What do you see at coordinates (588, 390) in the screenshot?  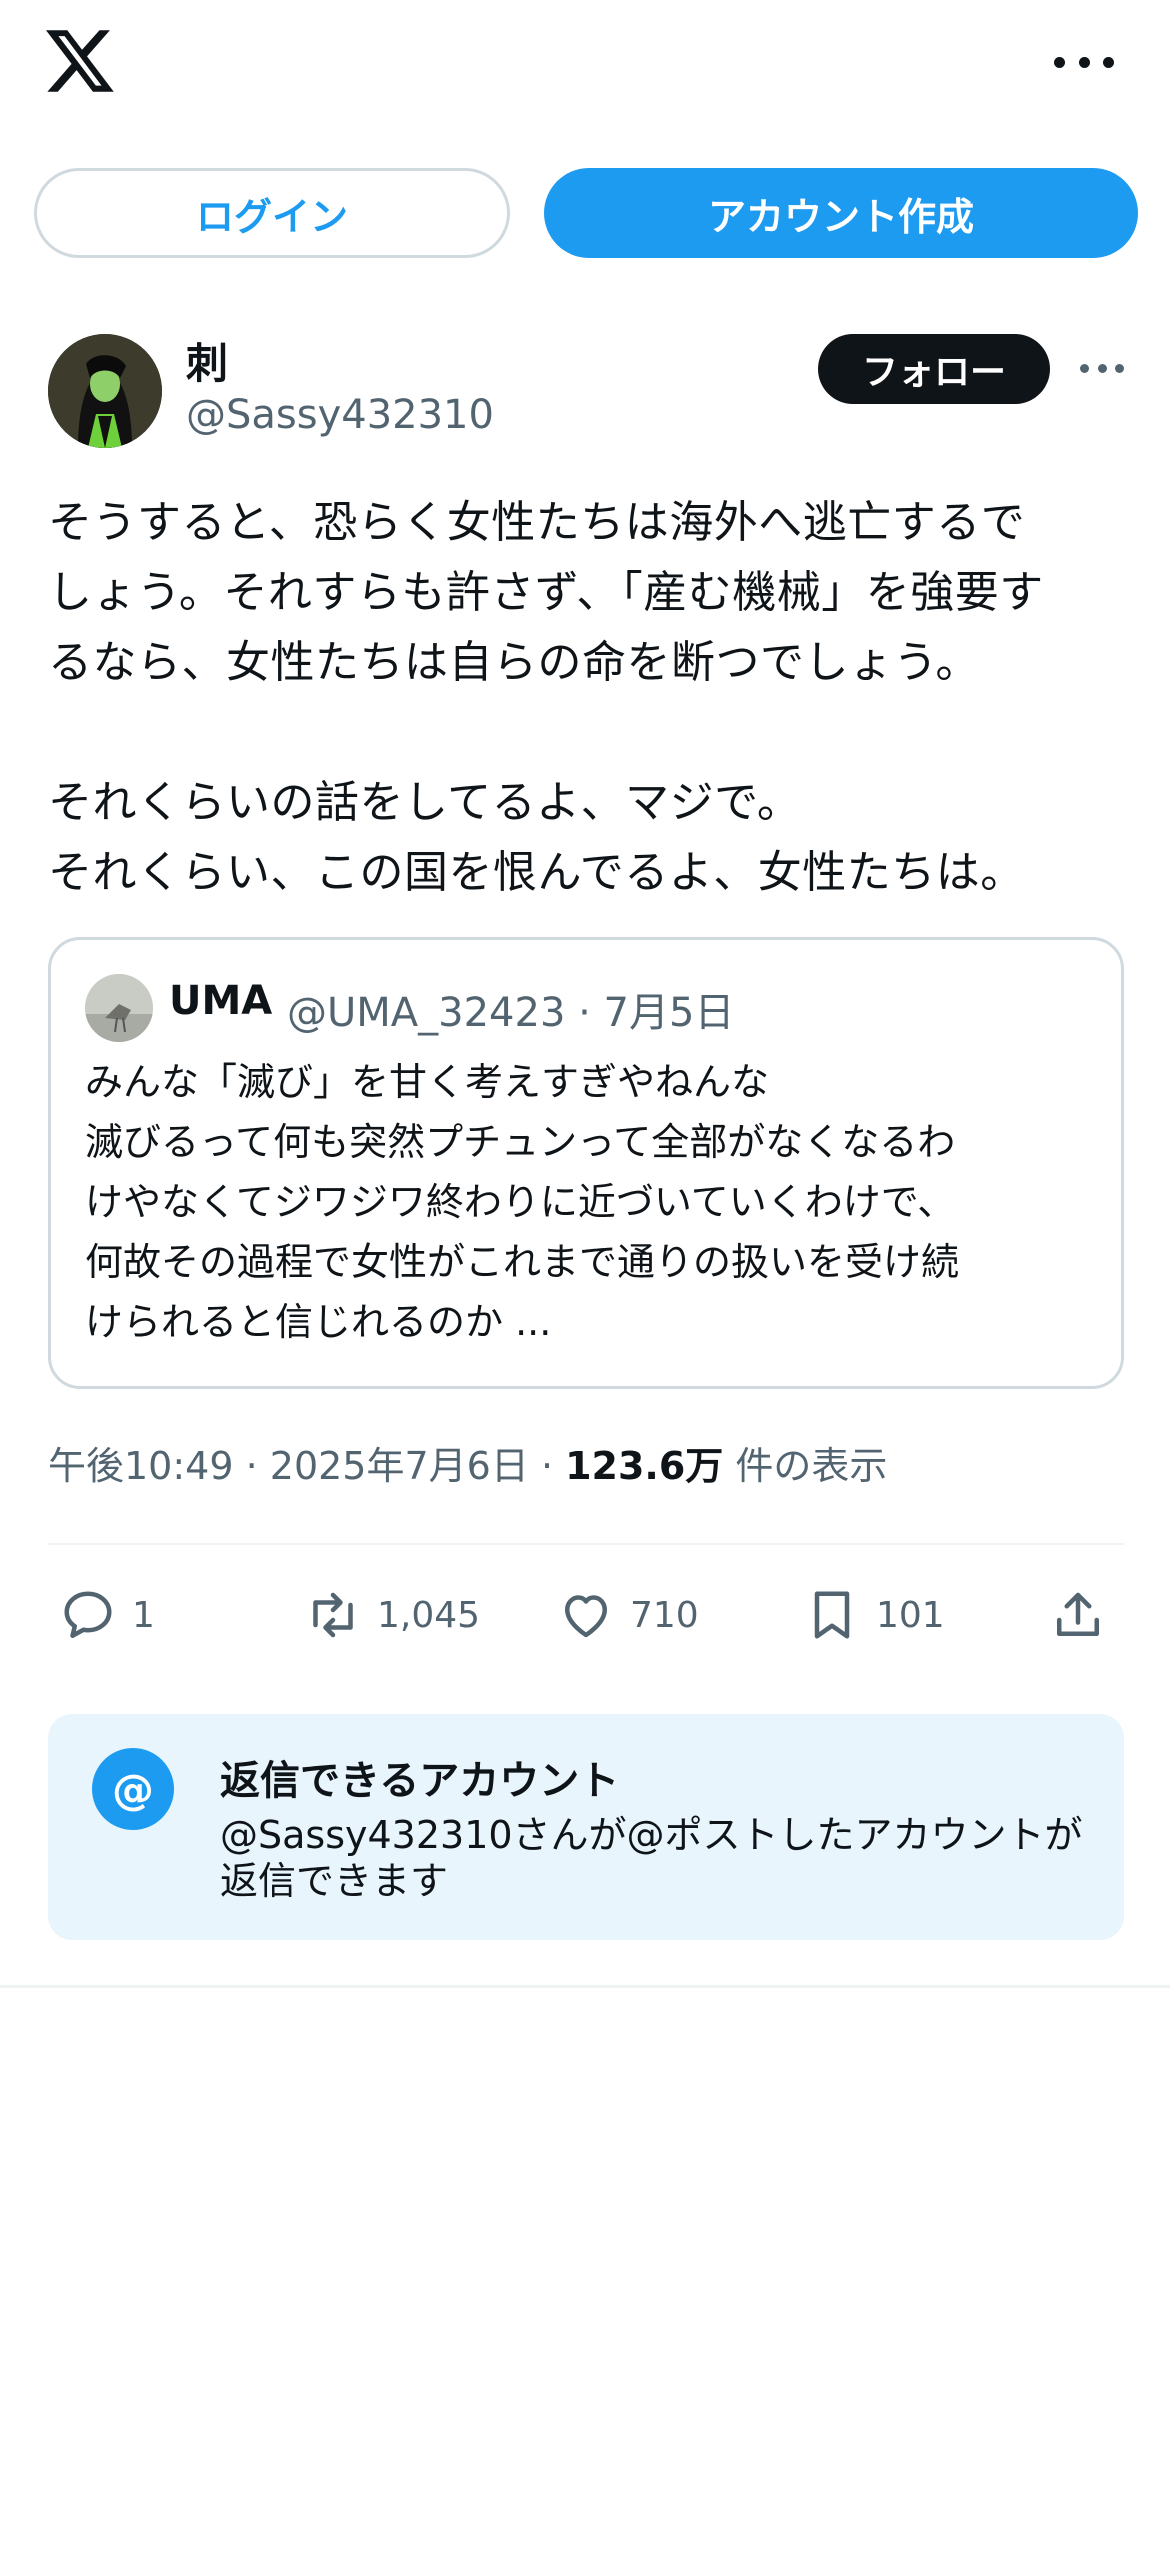 I see `post-author: 刺 @Sassy432310 フォロー` at bounding box center [588, 390].